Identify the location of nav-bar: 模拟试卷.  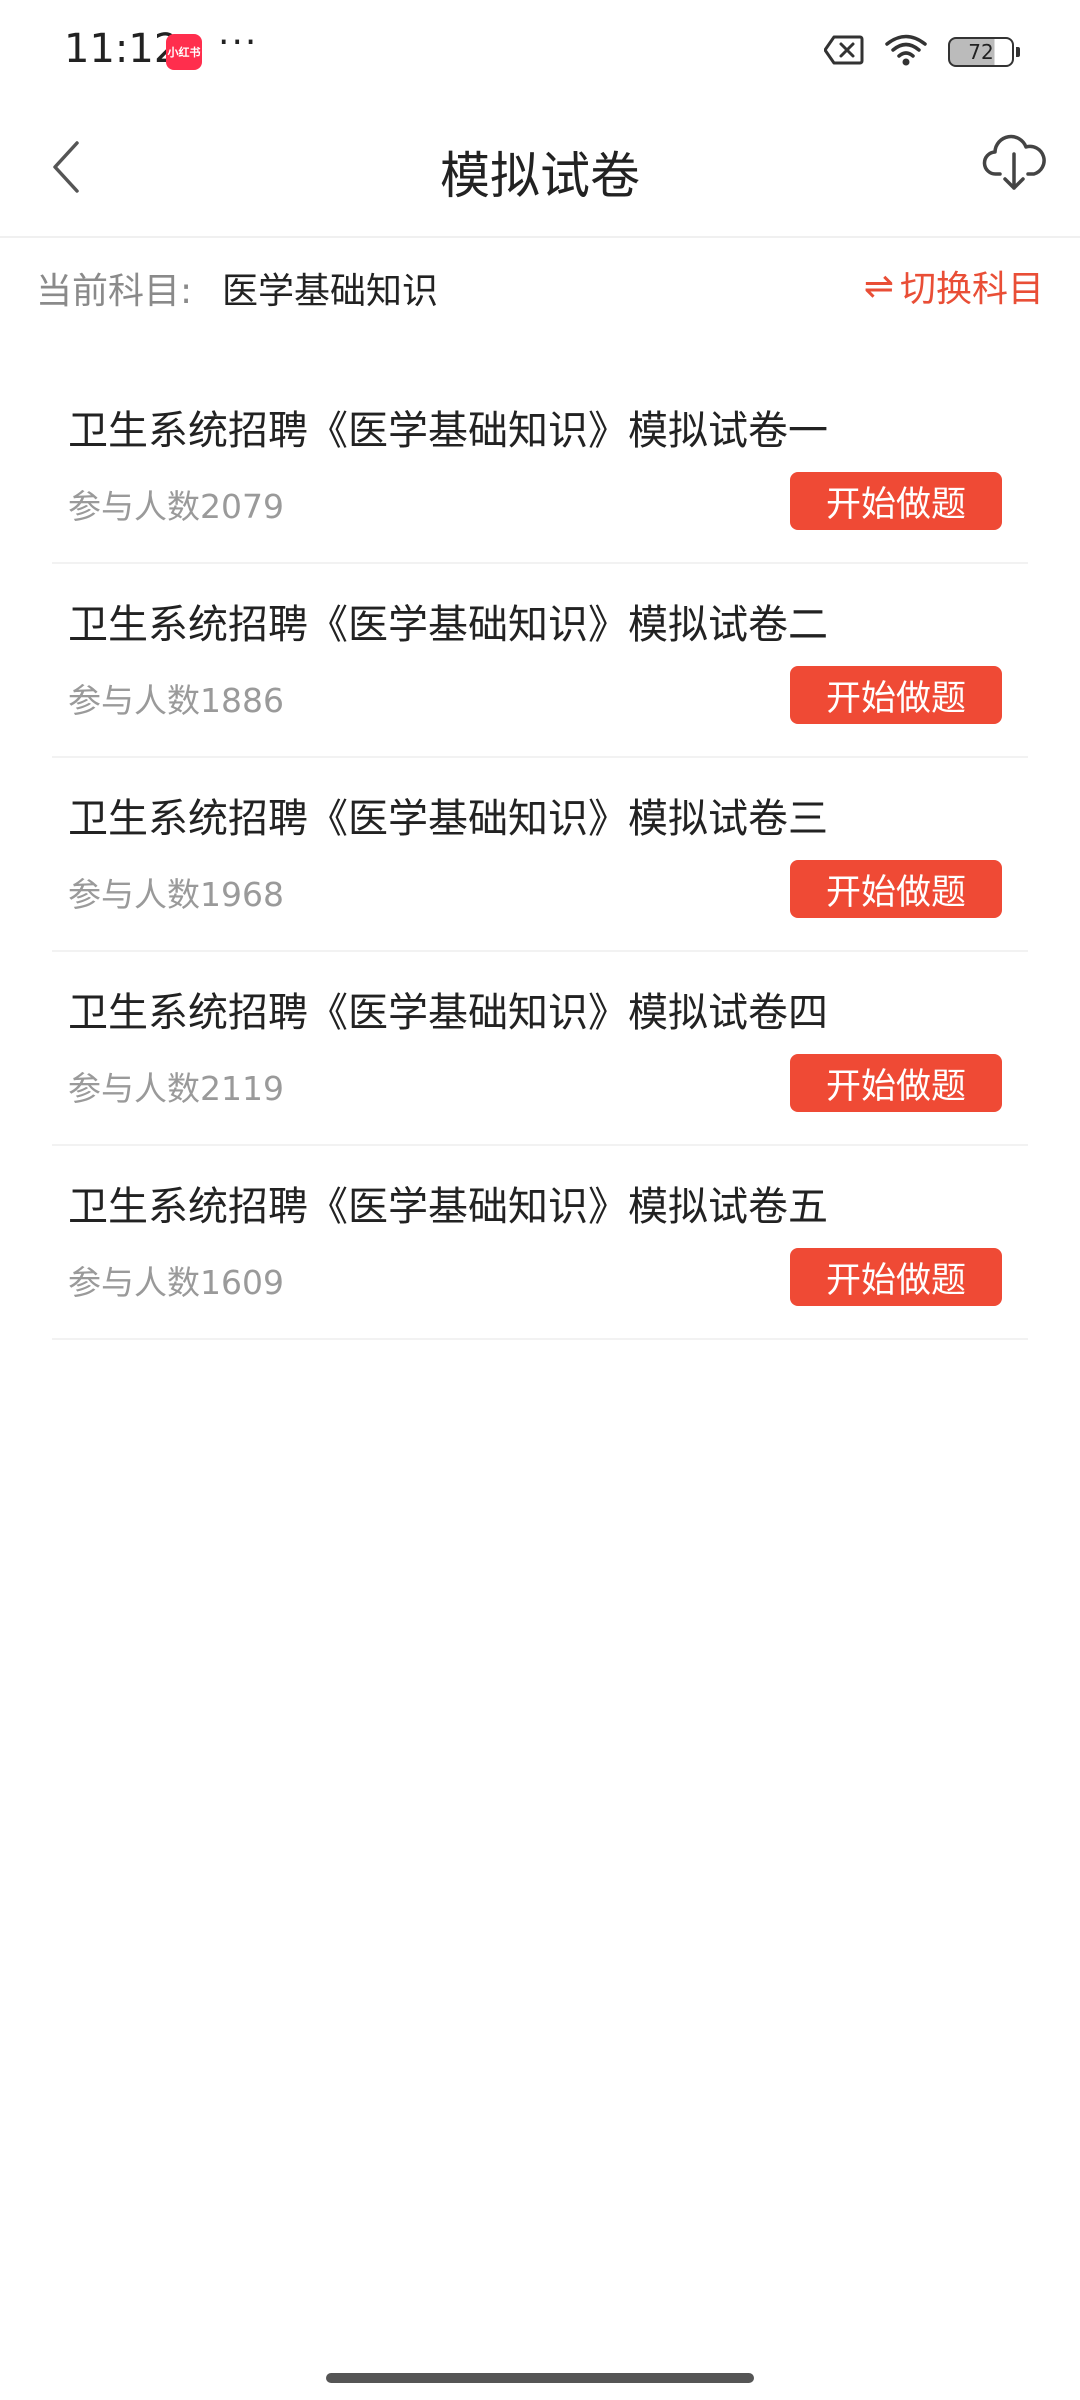
(540, 169).